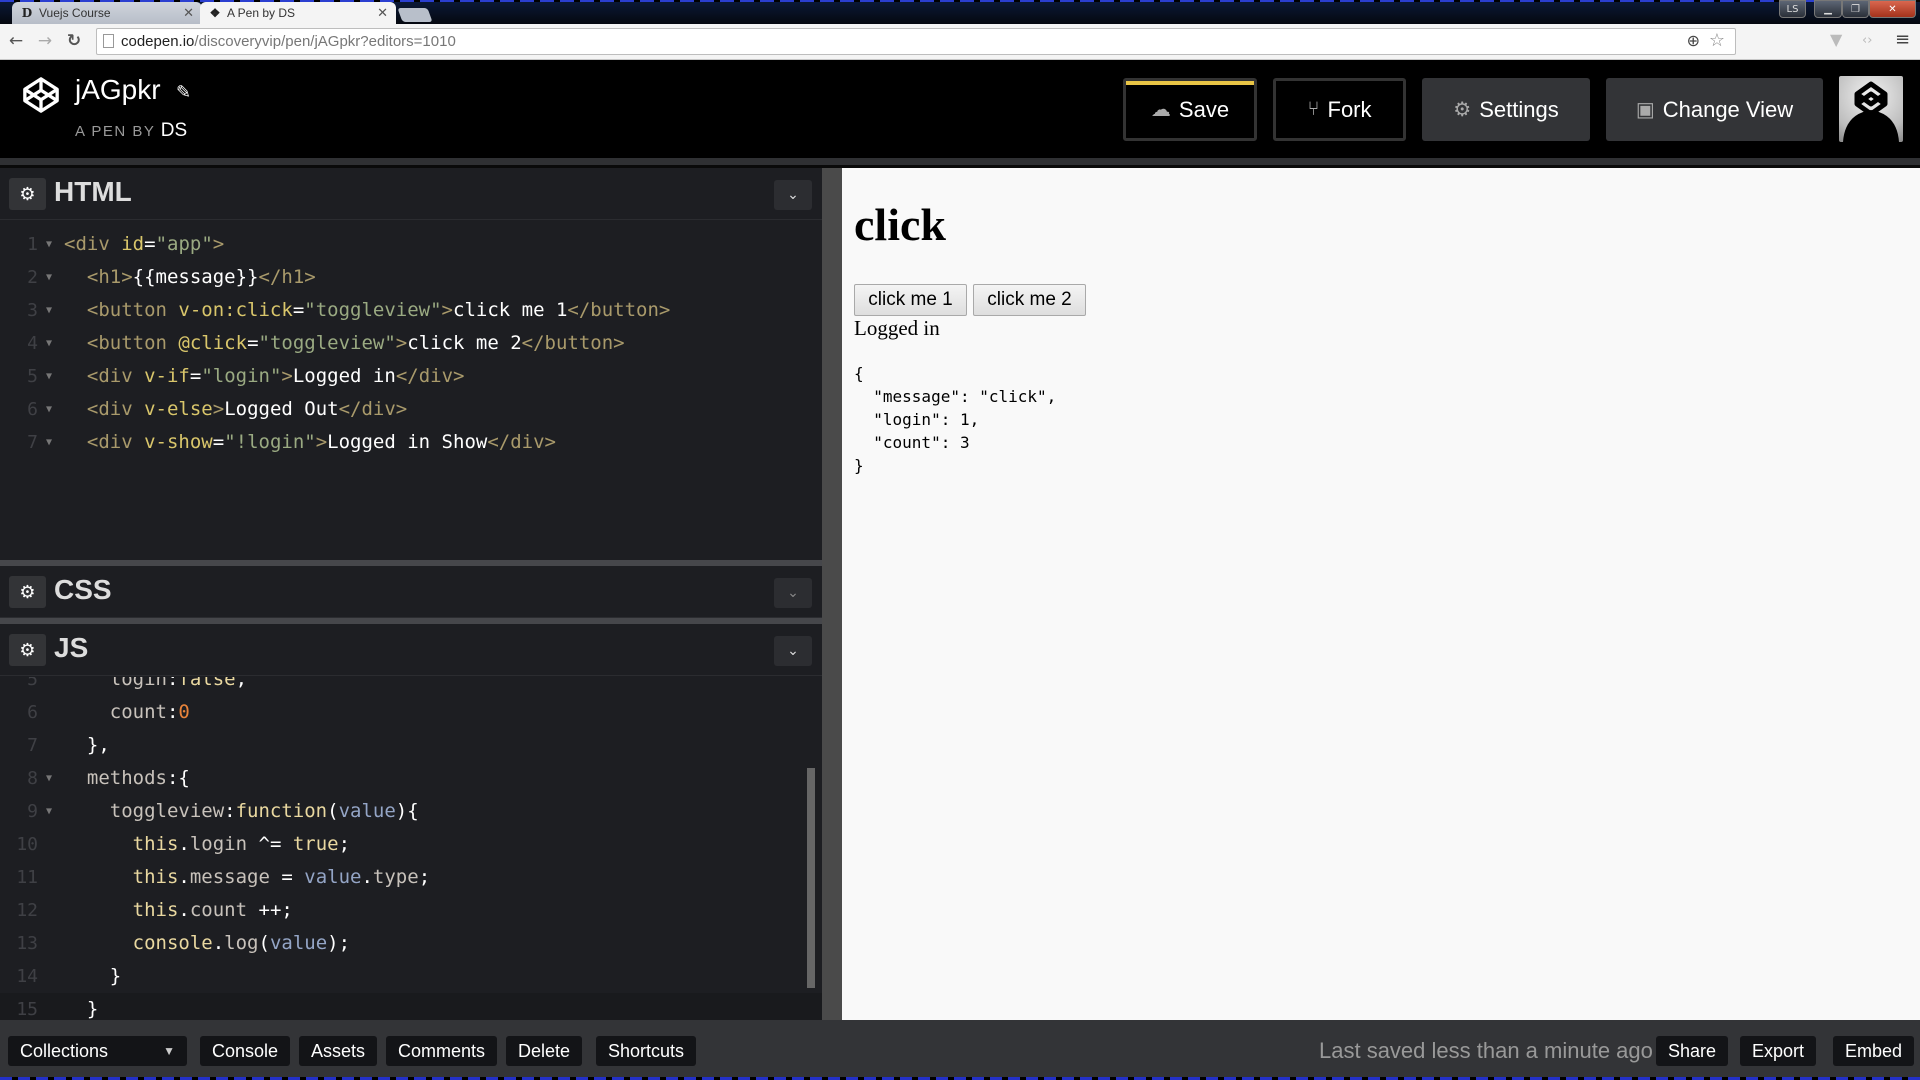 This screenshot has height=1080, width=1920. I want to click on avatar-codepen-icon, so click(1871, 111).